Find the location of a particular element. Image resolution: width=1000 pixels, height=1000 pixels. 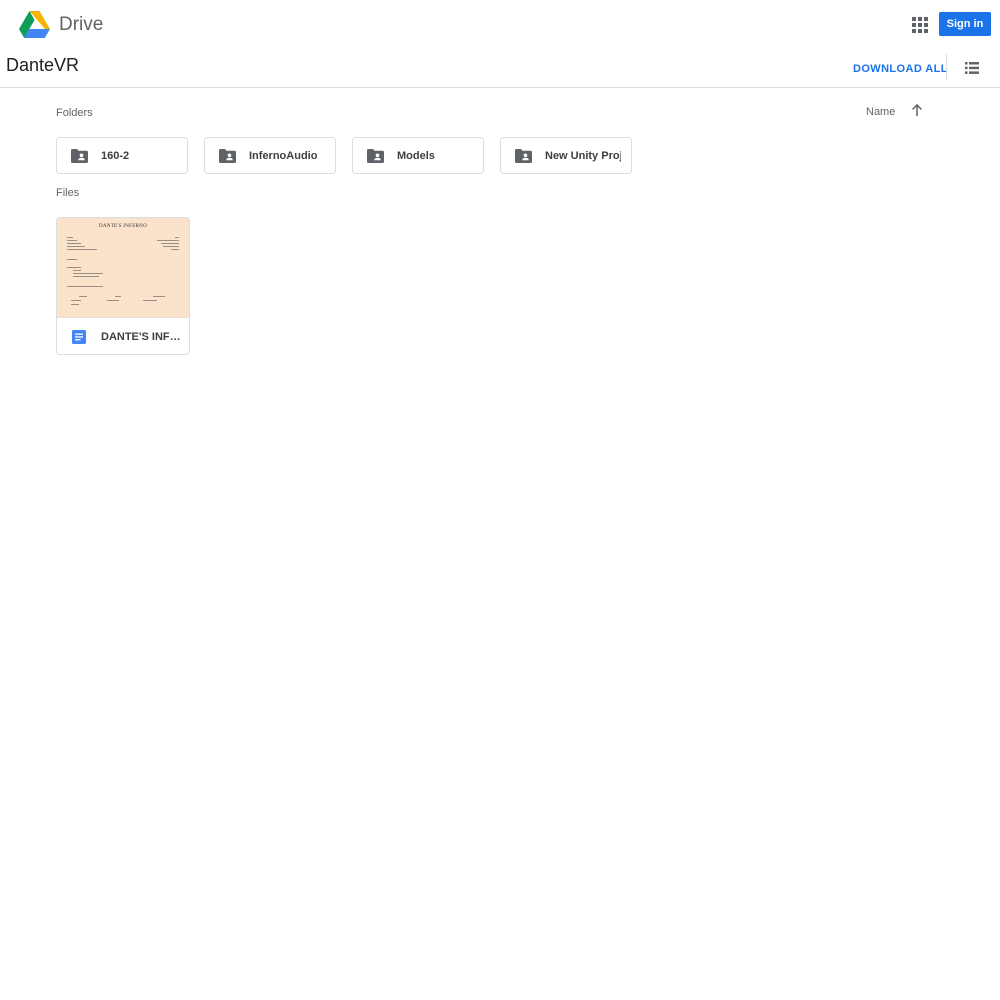

file-card: DANTE'S INFERNO DANTE'S INFERNO is located at coordinates (123, 286).